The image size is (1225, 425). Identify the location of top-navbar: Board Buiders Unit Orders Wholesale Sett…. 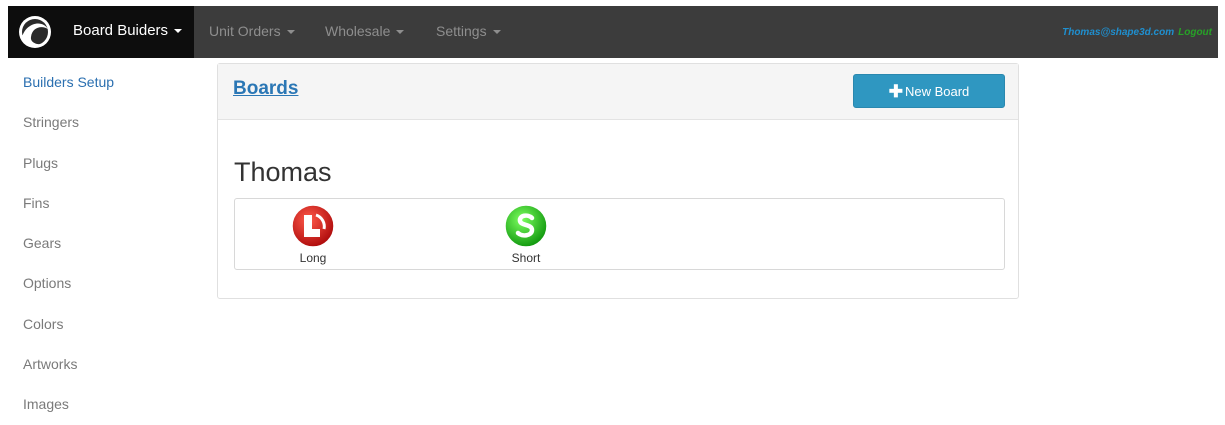
(613, 32).